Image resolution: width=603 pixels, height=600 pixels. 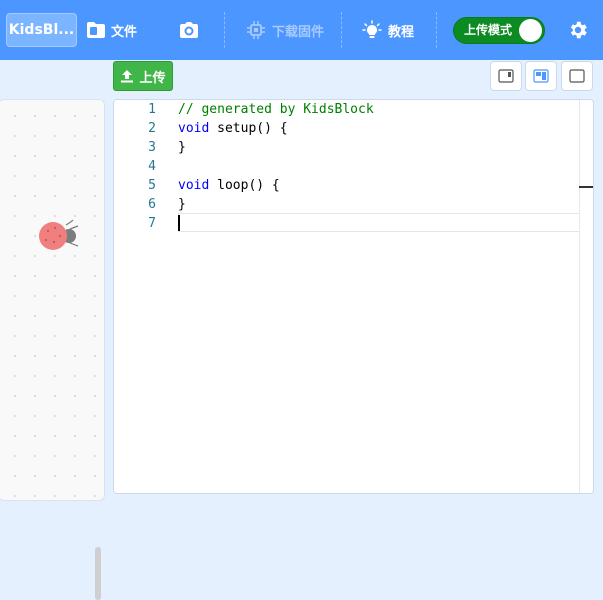 I want to click on download-firmware-label: 下载固件, so click(x=298, y=32).